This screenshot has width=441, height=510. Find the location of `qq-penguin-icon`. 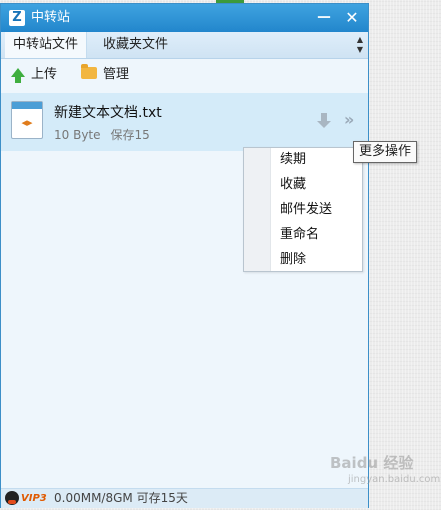

qq-penguin-icon is located at coordinates (12, 498).